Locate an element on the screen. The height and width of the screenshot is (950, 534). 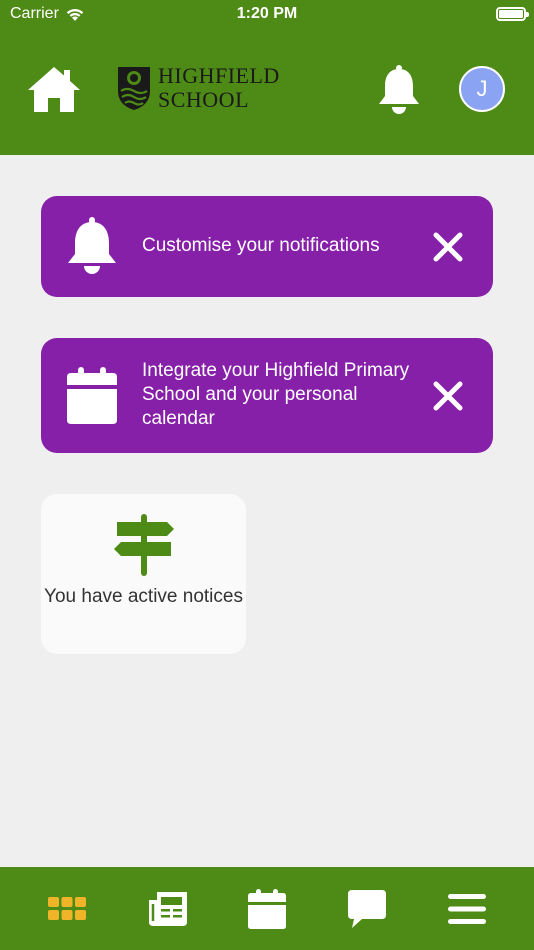
tab-dashboard is located at coordinates (67, 909).